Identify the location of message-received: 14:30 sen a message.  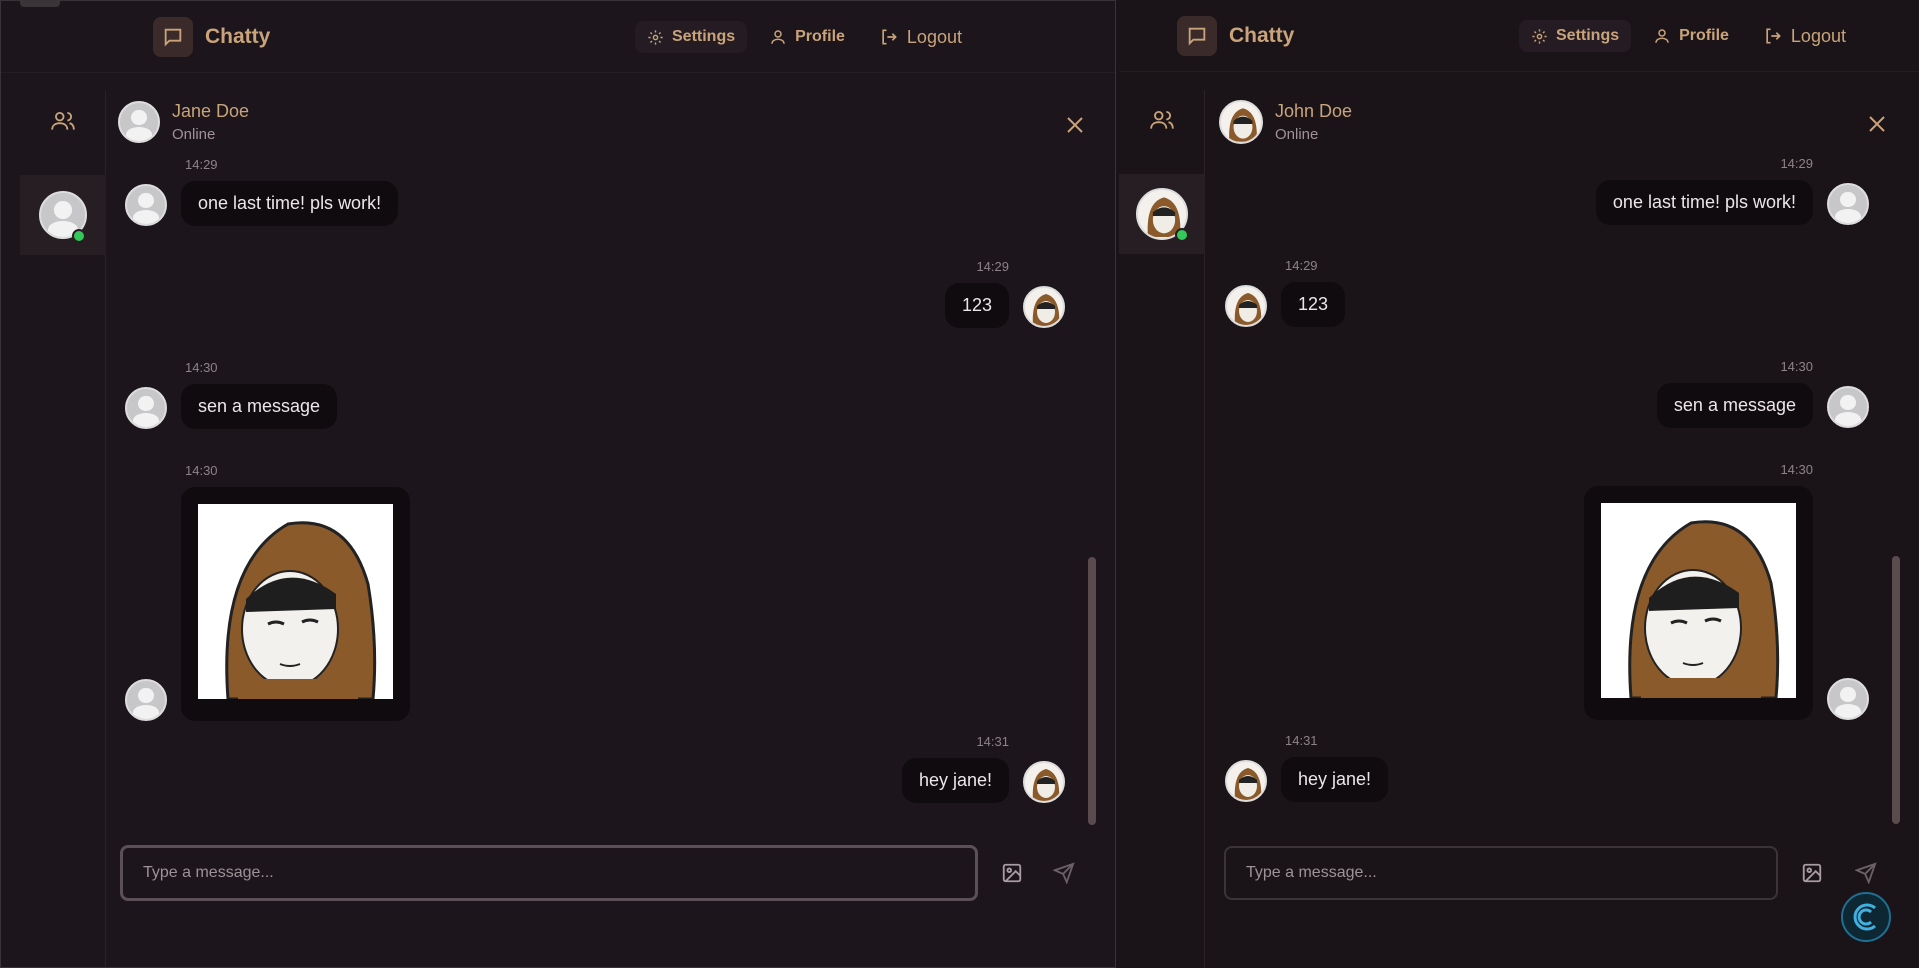
(231, 394).